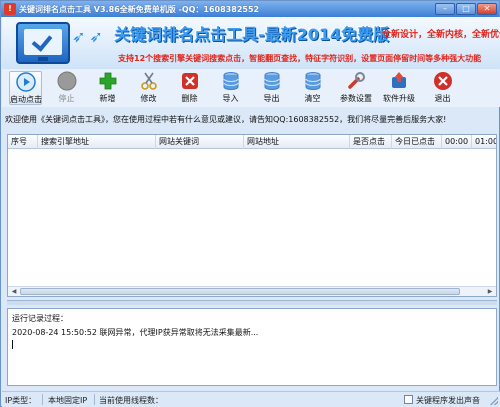 The width and height of the screenshot is (500, 407). Describe the element at coordinates (399, 98) in the screenshot. I see `upgrade-label: 软件升级` at that location.